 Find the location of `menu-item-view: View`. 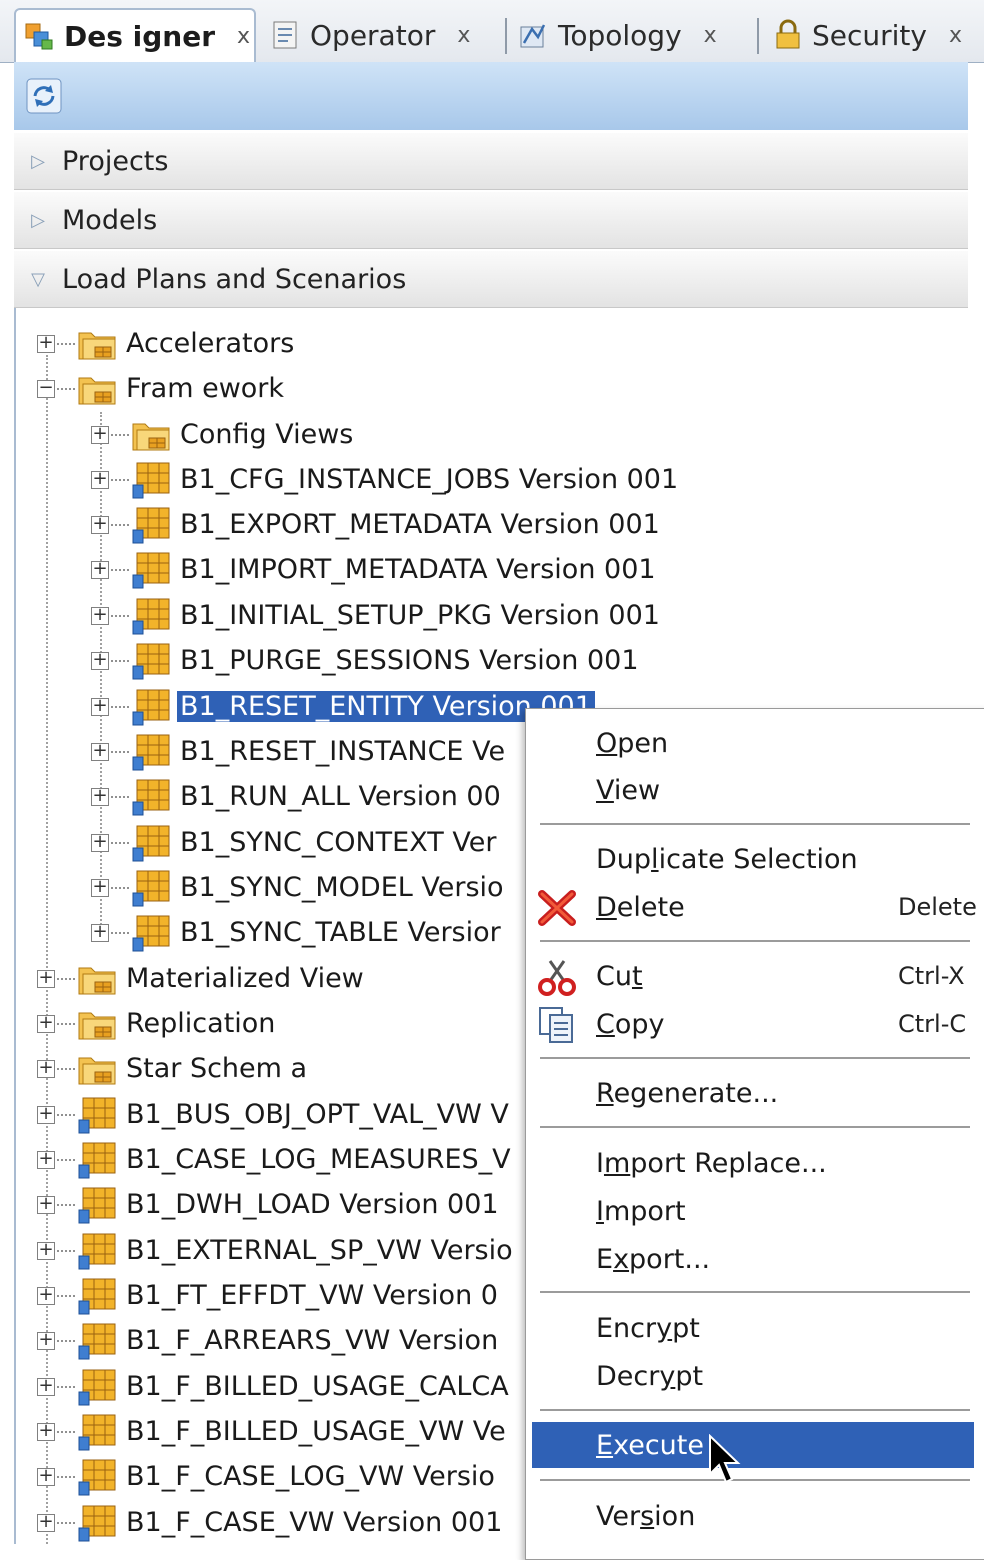

menu-item-view: View is located at coordinates (755, 790).